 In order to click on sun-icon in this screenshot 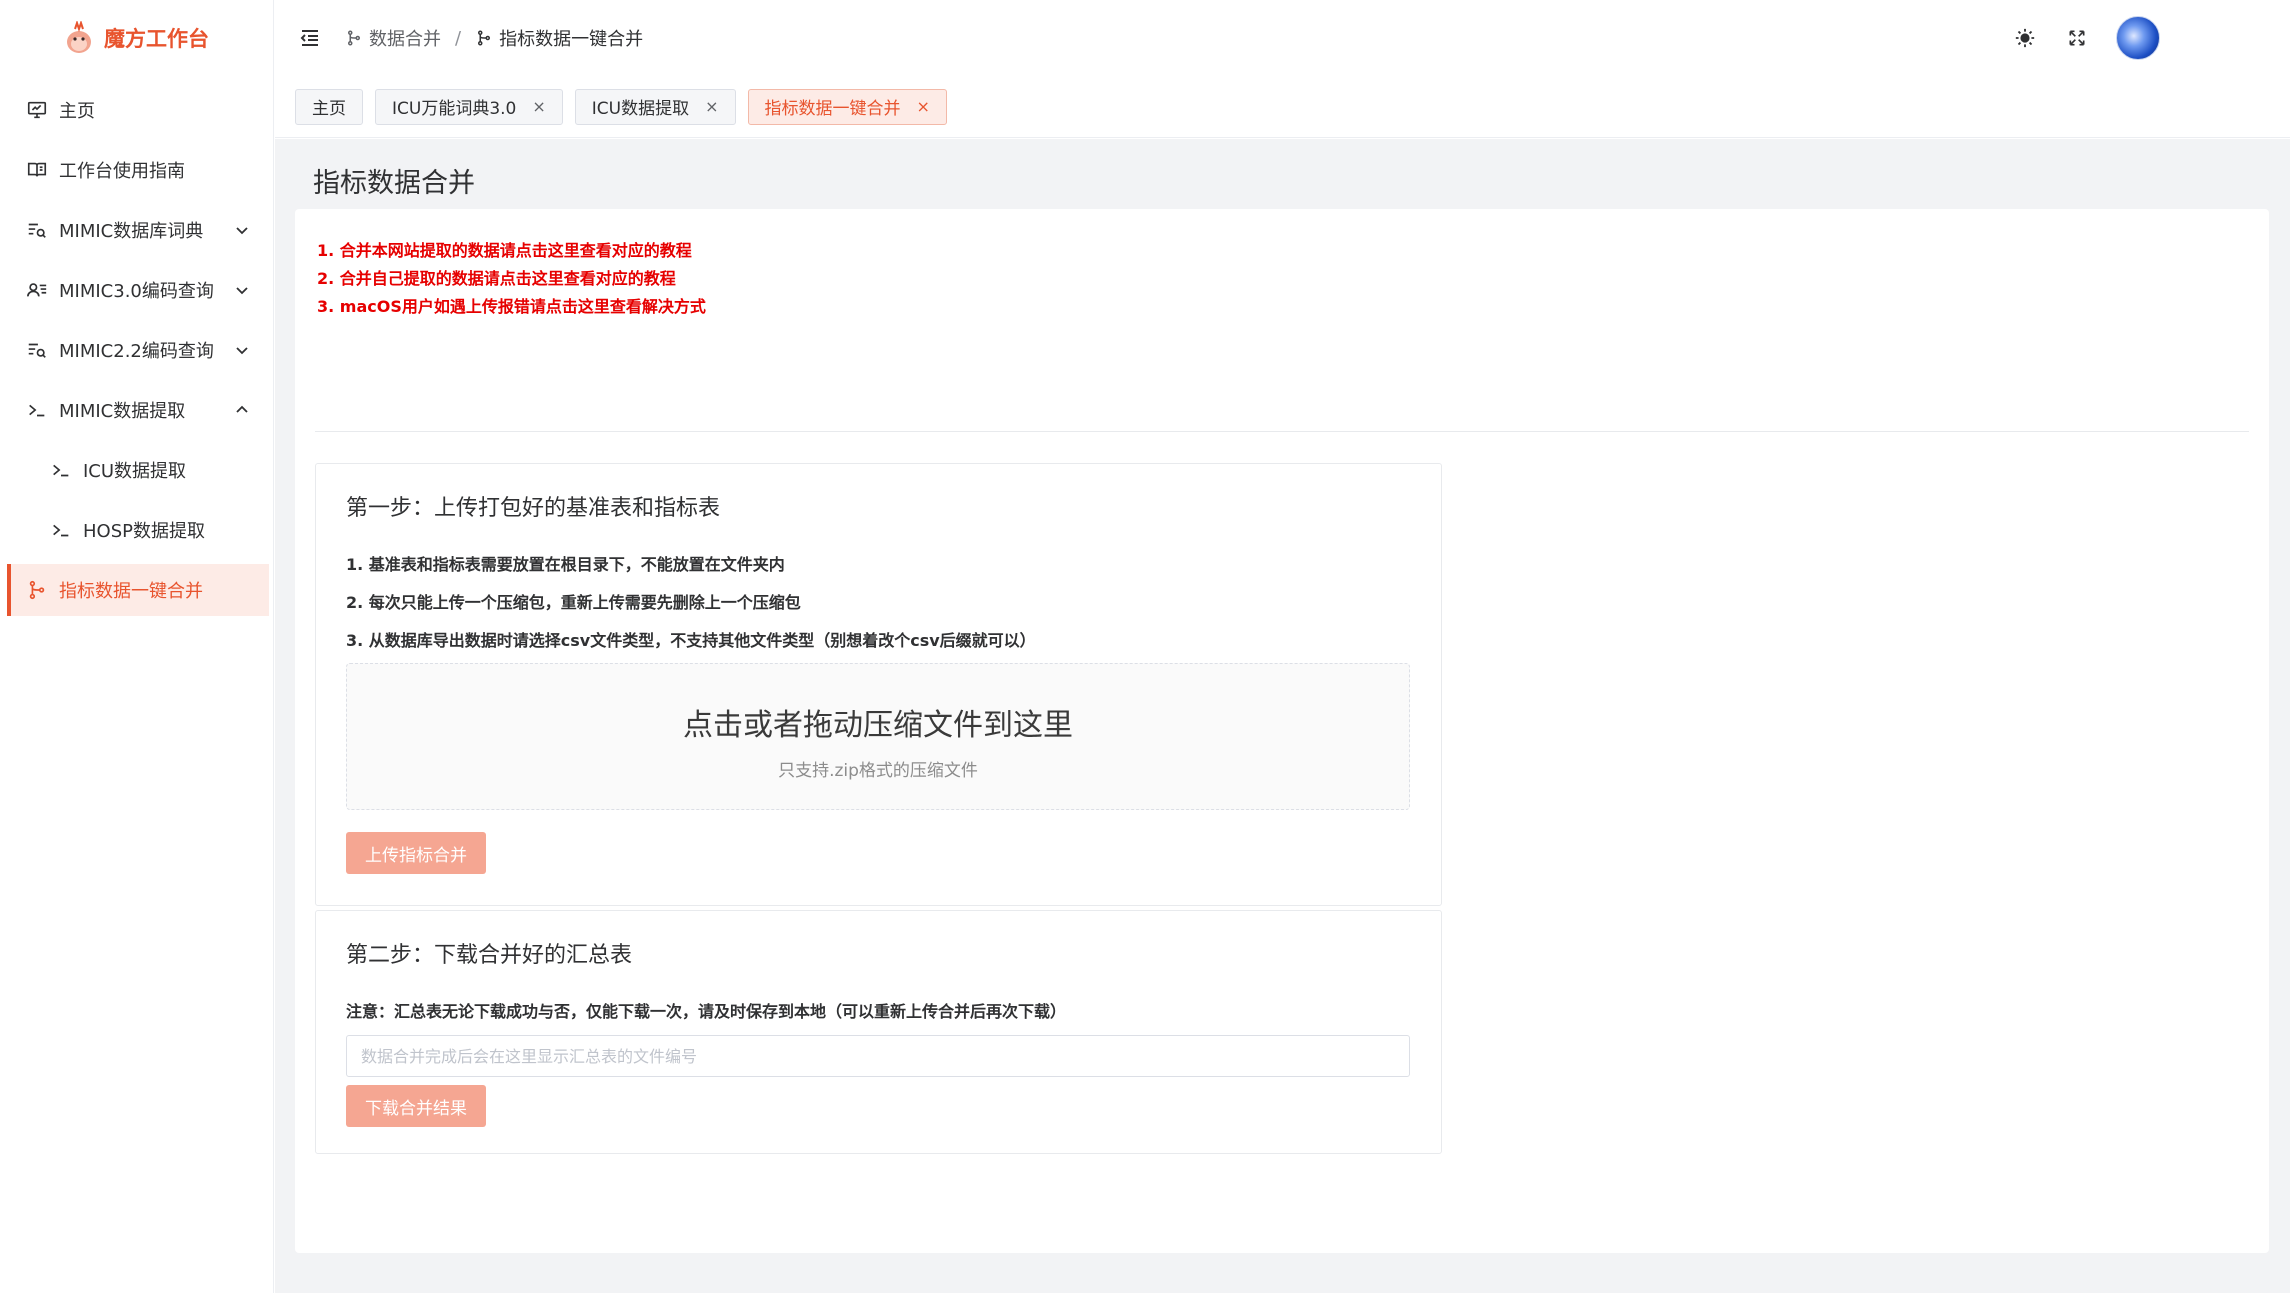, I will do `click(2025, 38)`.